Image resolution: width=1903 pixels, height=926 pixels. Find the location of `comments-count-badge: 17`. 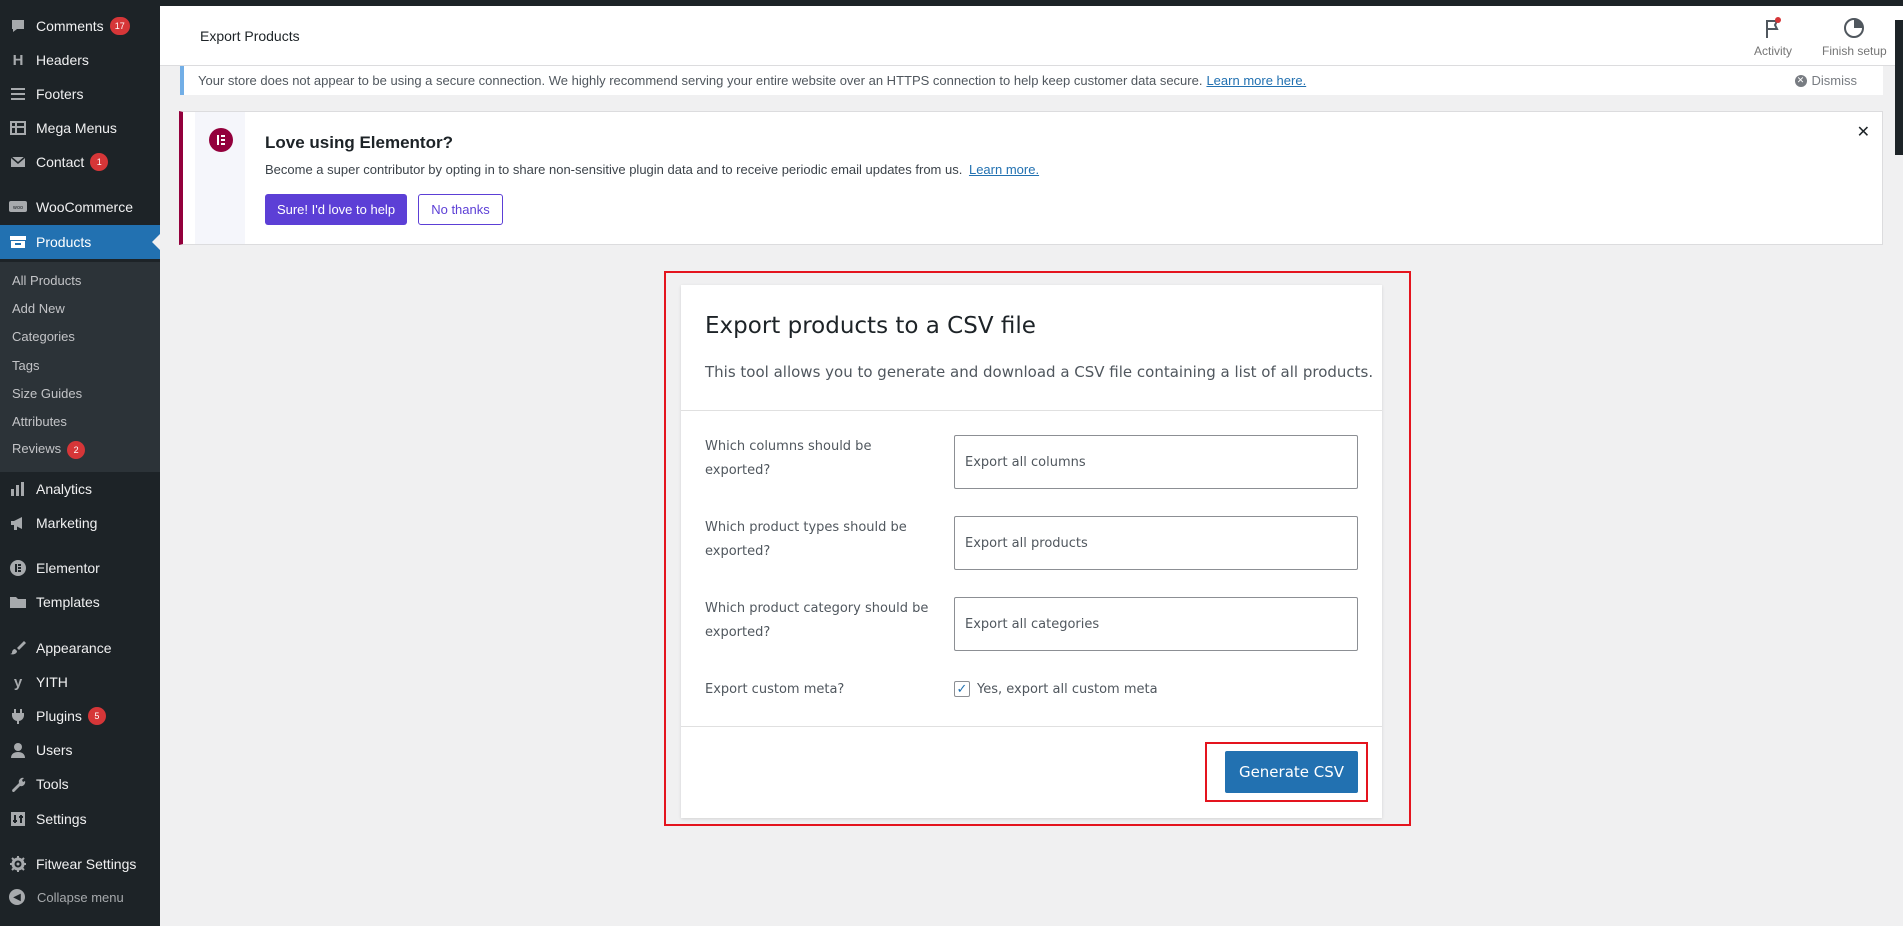

comments-count-badge: 17 is located at coordinates (119, 26).